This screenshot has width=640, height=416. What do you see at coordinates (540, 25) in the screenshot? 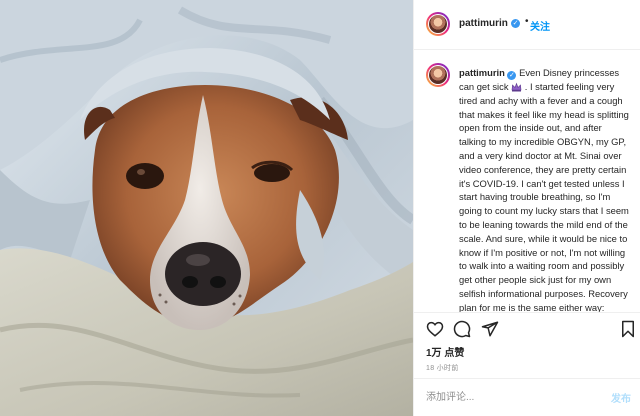
I see `follow-button: 关注` at bounding box center [540, 25].